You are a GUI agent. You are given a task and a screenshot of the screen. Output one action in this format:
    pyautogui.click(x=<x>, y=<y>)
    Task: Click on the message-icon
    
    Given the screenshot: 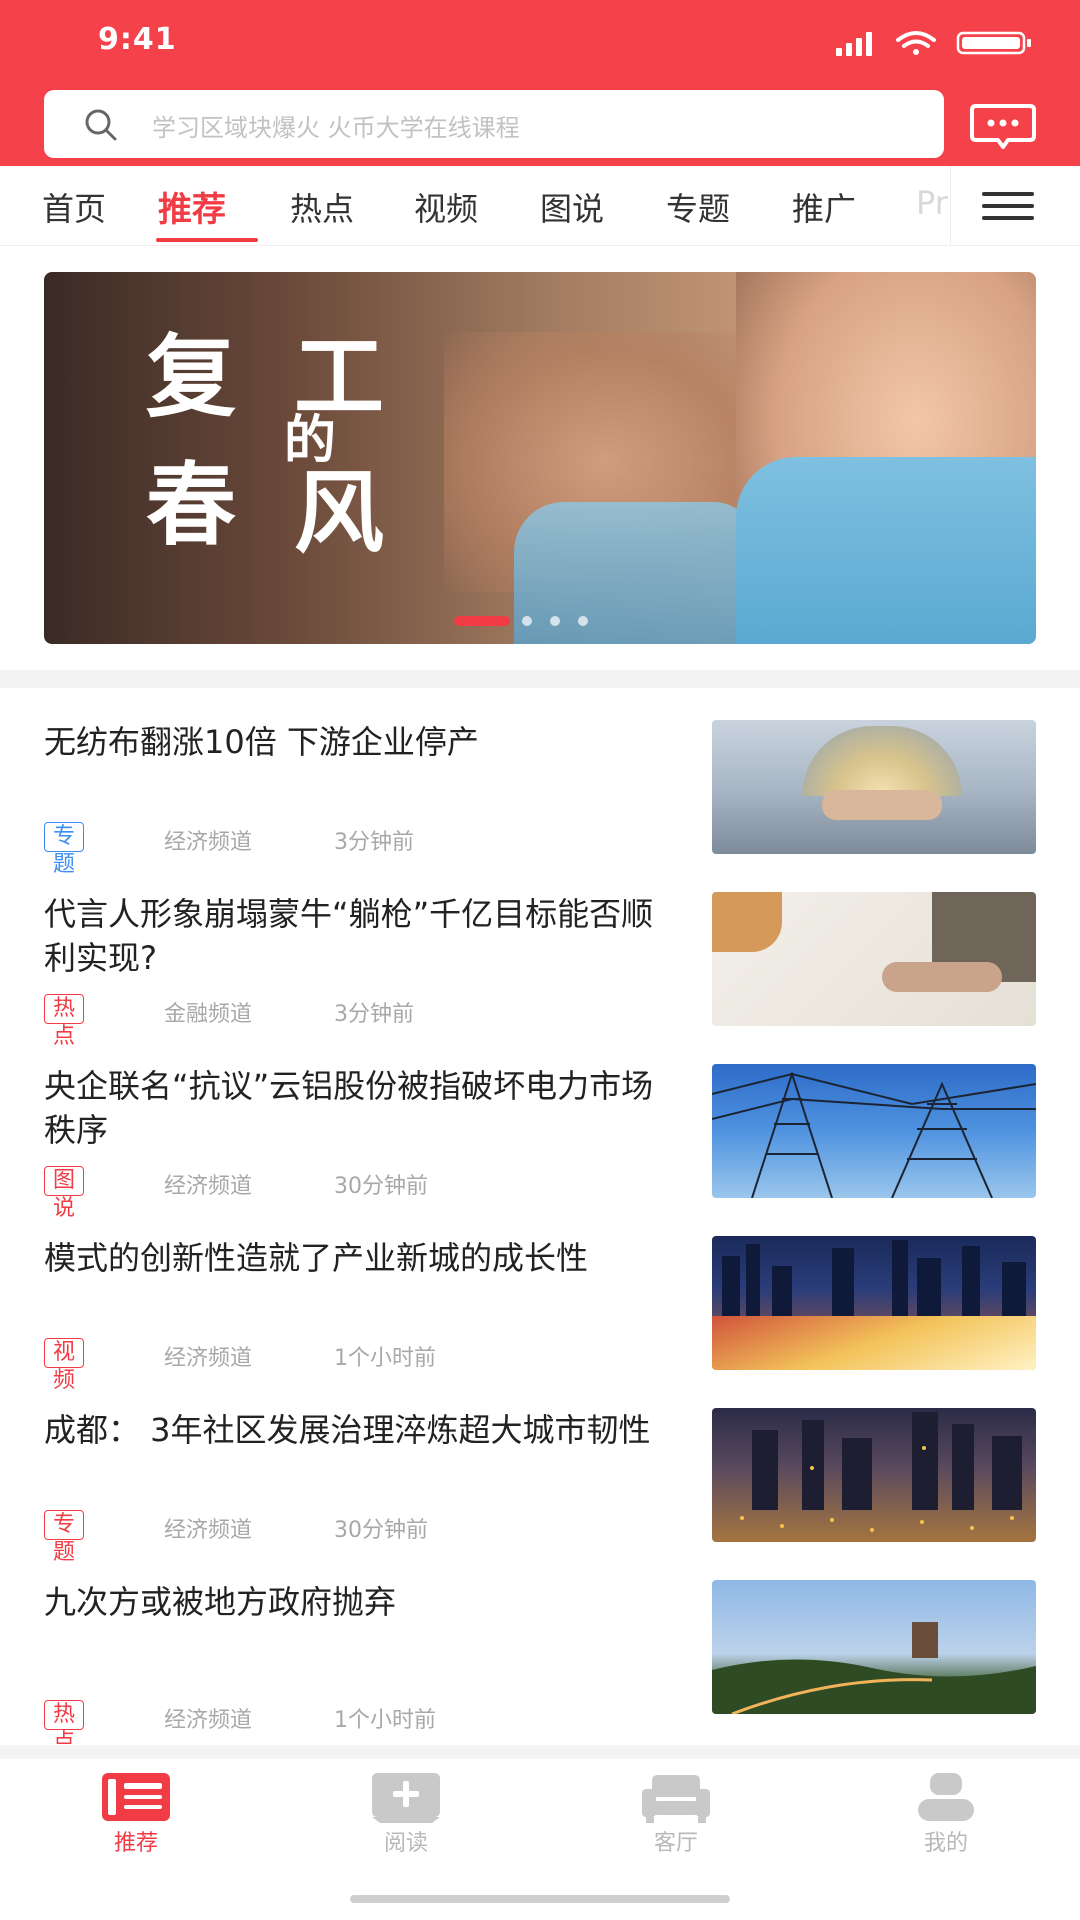 What is the action you would take?
    pyautogui.click(x=1003, y=127)
    